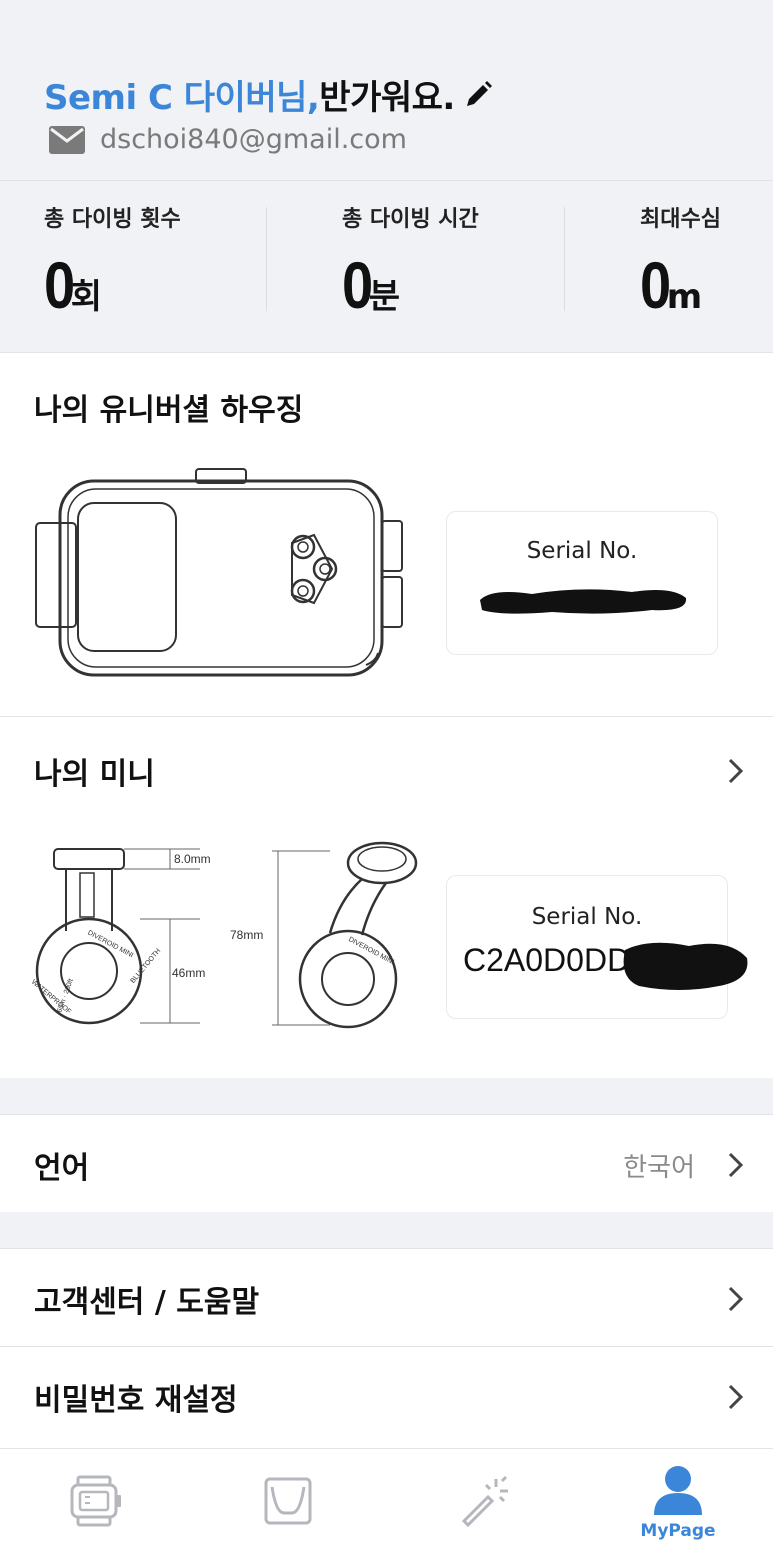  I want to click on dim-body-label: 46mm, so click(188, 973).